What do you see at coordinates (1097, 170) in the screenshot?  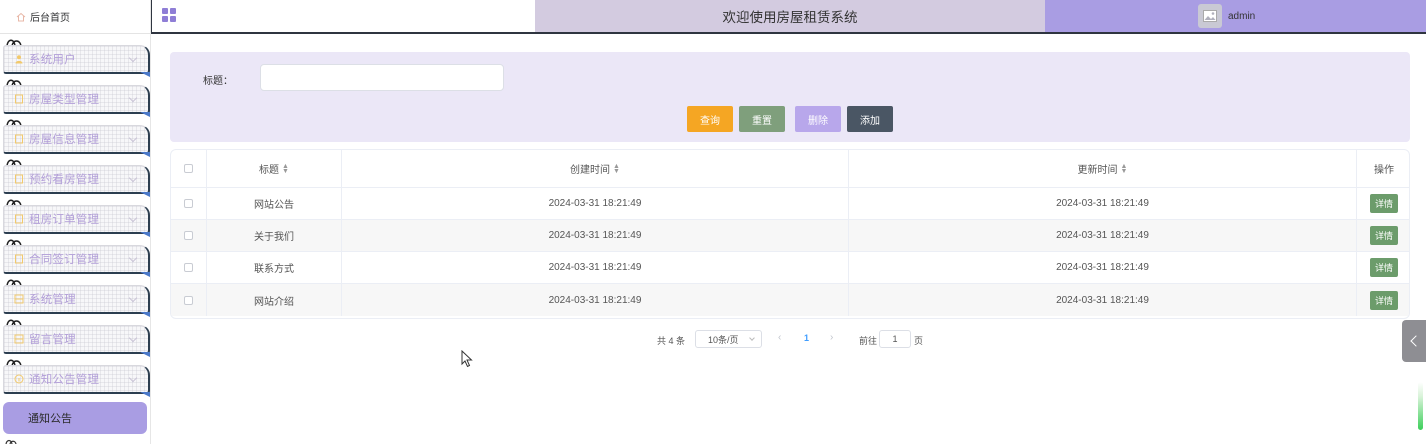 I see `header-updated-label: 更新时间` at bounding box center [1097, 170].